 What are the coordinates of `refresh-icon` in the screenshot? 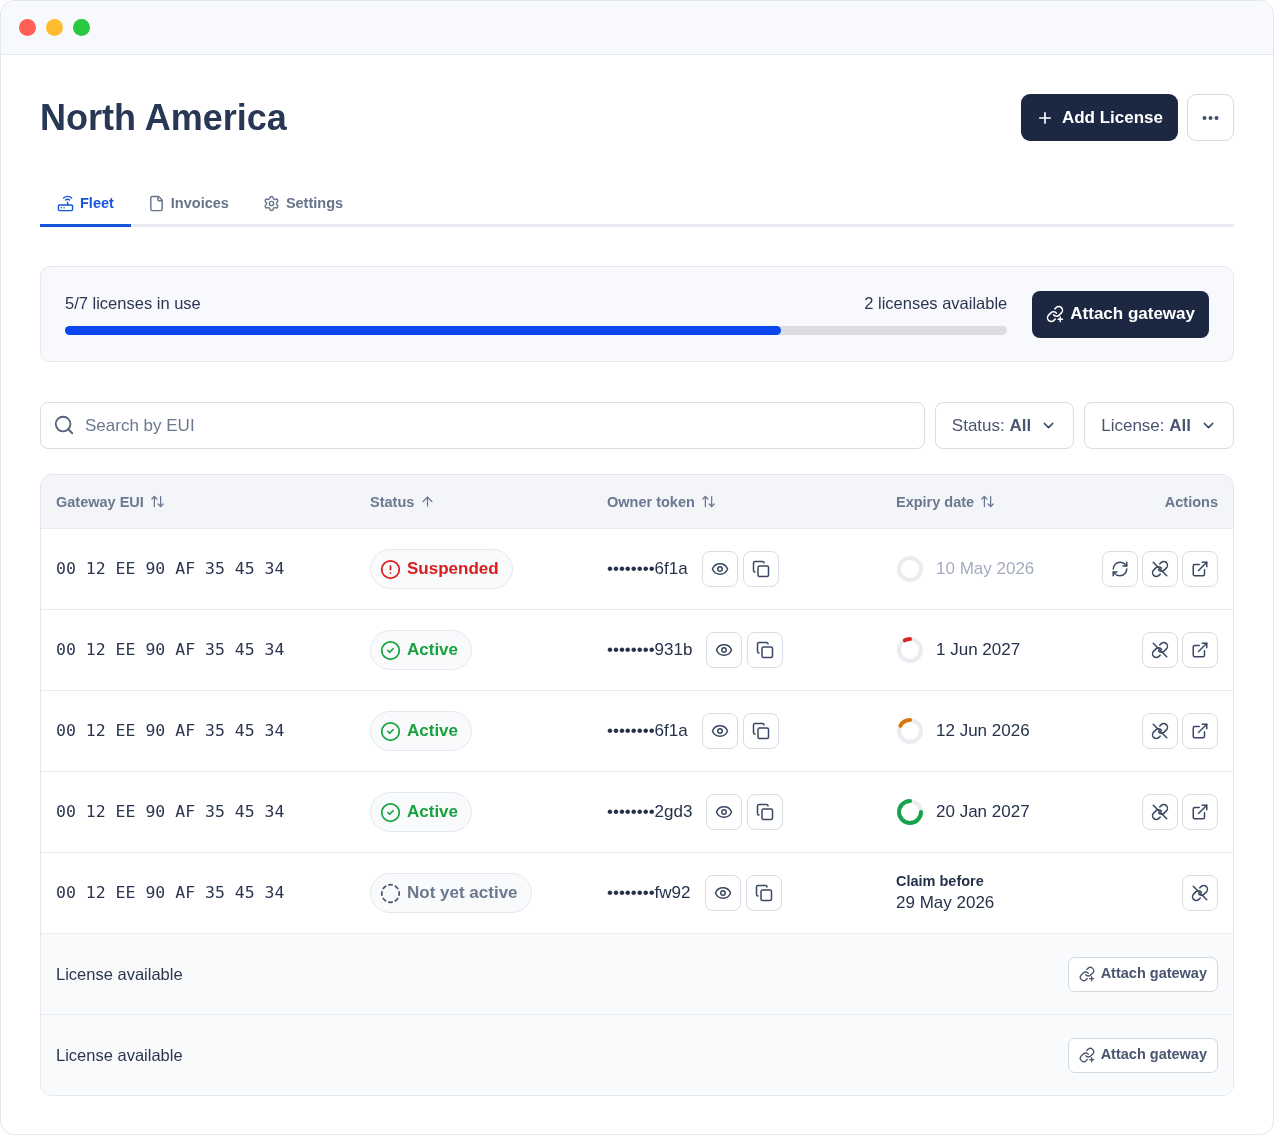 It's located at (1120, 569).